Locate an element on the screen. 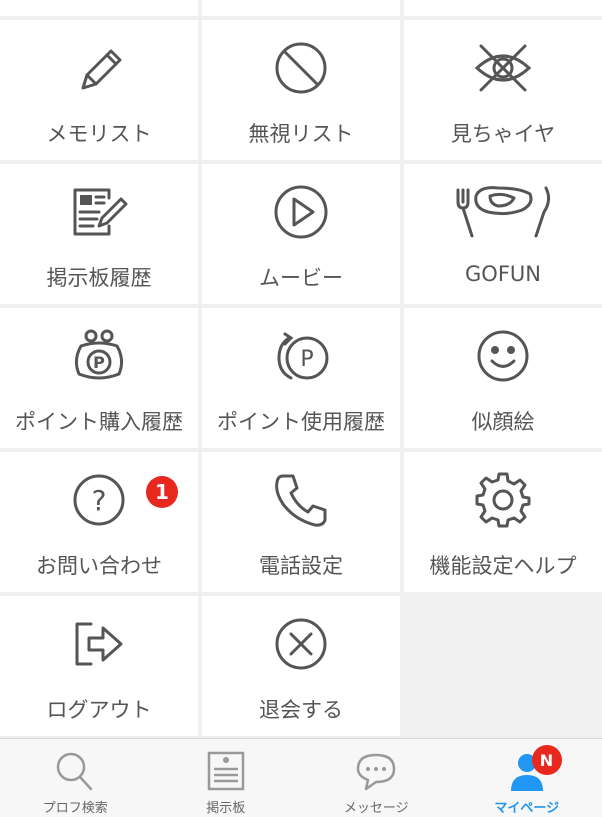  tab-profile-search: プロフ検索 is located at coordinates (75, 778).